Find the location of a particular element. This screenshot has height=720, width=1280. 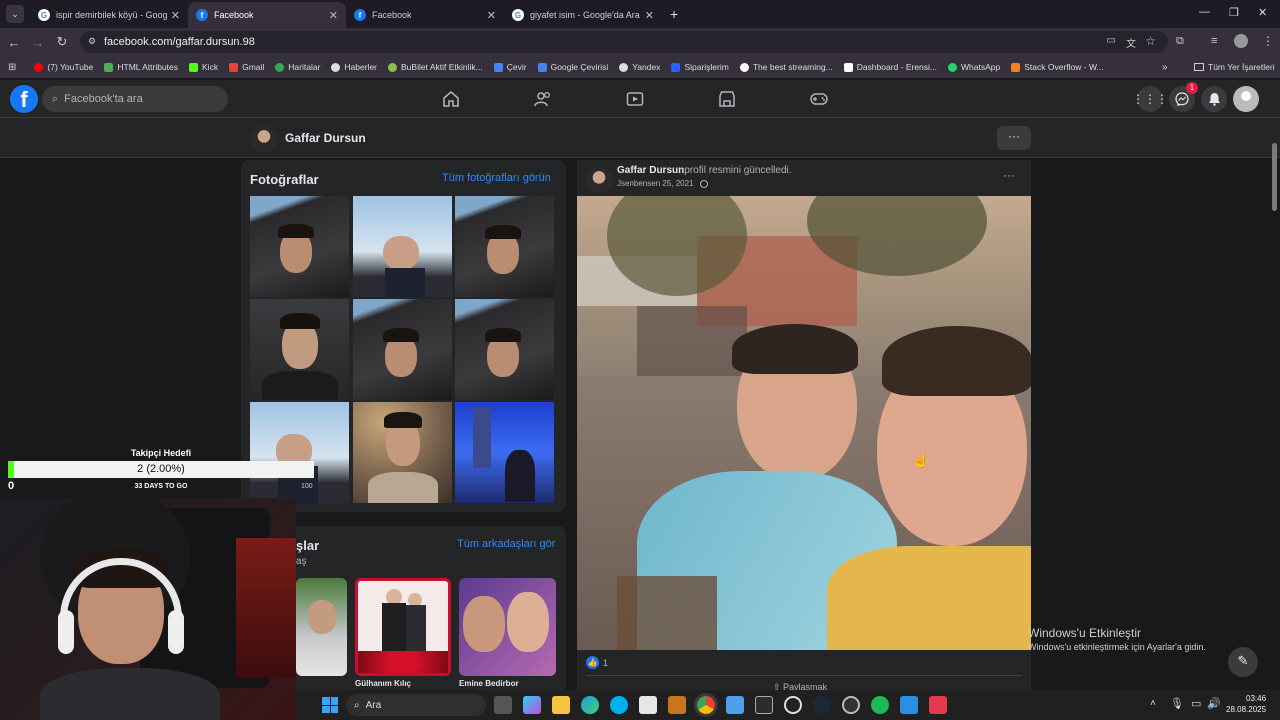

reload-icon: ↻ is located at coordinates (62, 42).